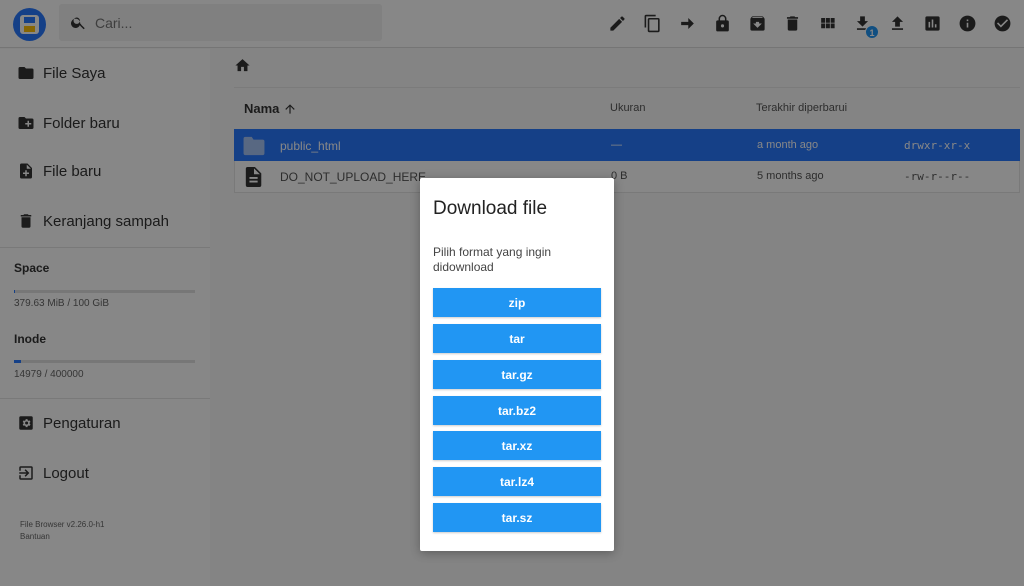 Image resolution: width=1024 pixels, height=586 pixels. I want to click on format-button-tar-gz: tar.gz, so click(517, 374).